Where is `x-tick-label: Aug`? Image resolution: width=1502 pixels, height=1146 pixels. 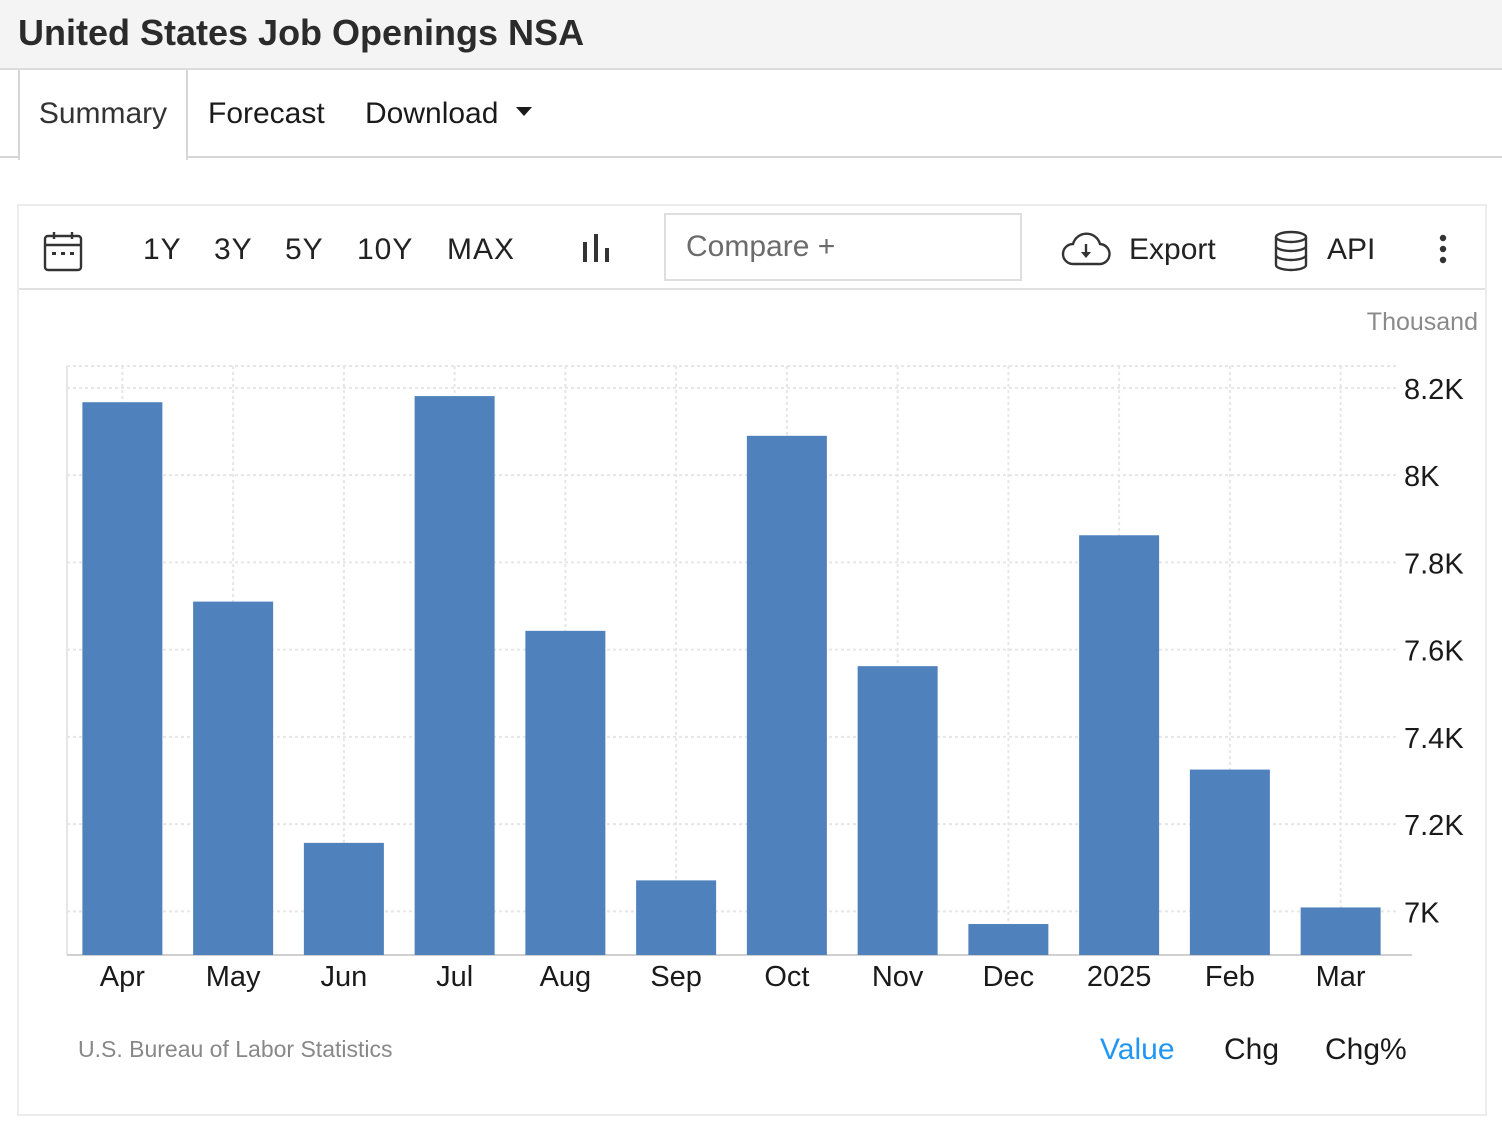 x-tick-label: Aug is located at coordinates (566, 977).